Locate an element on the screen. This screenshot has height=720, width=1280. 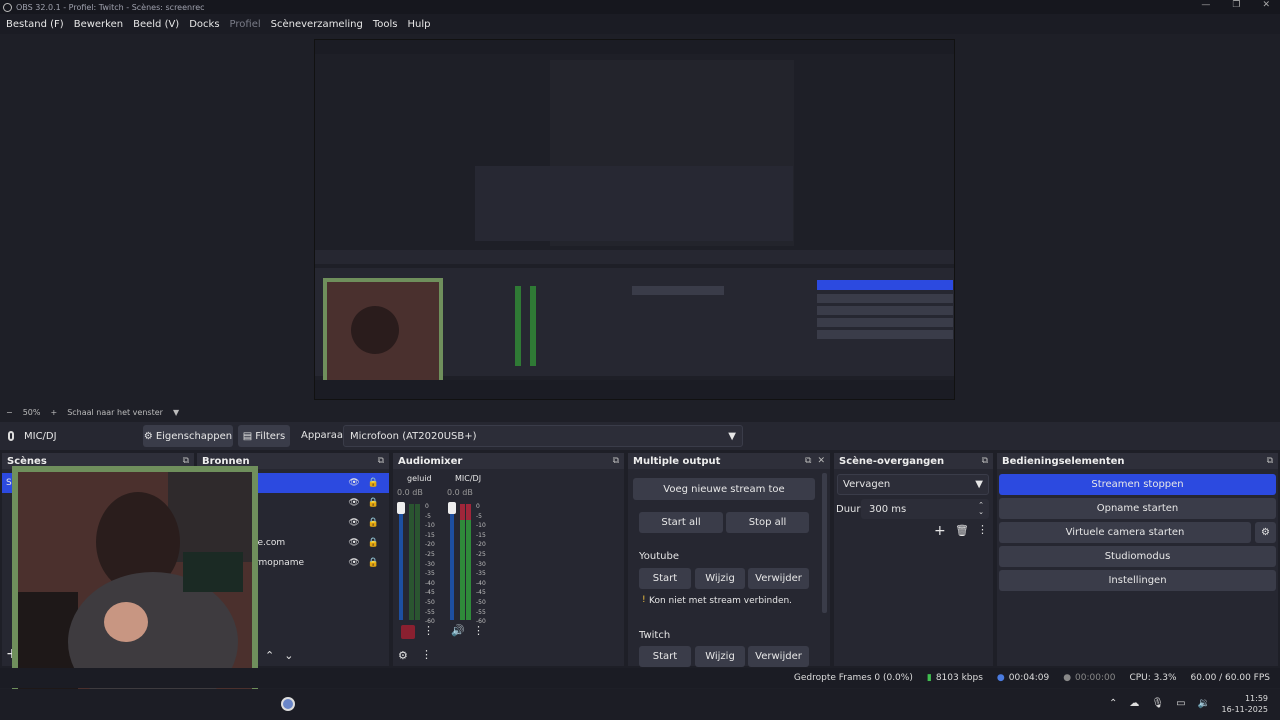
menu-beeld: Beeld (V) is located at coordinates (156, 24).